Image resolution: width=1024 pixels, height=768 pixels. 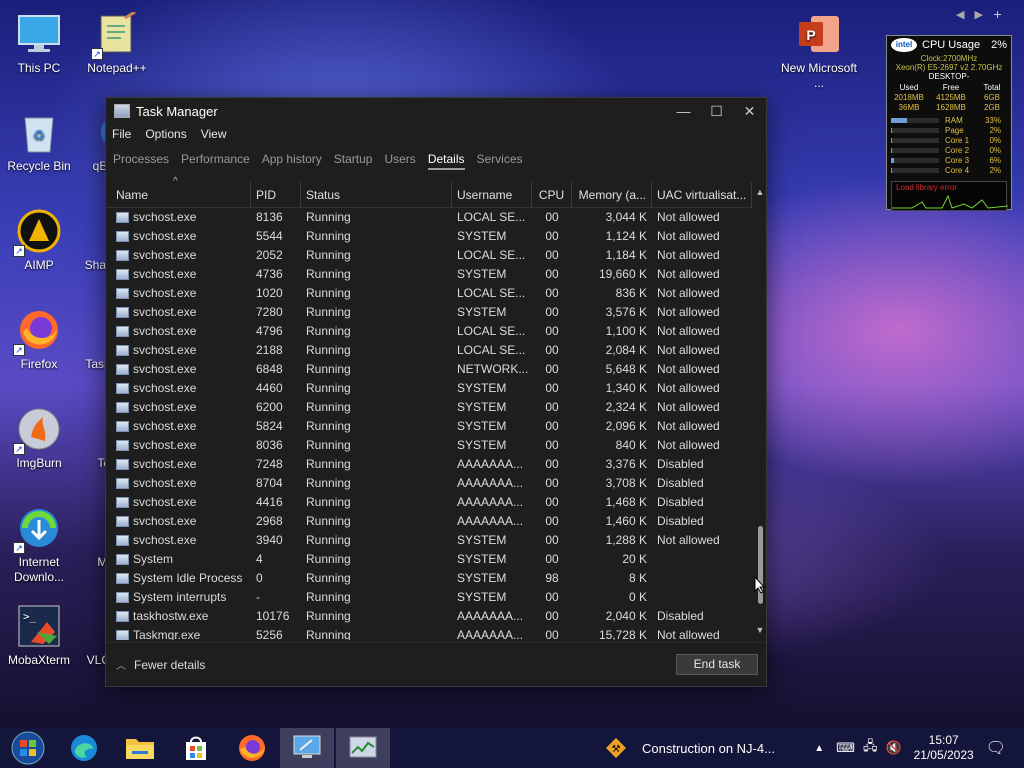 What do you see at coordinates (165, 134) in the screenshot?
I see `menu-options: Options` at bounding box center [165, 134].